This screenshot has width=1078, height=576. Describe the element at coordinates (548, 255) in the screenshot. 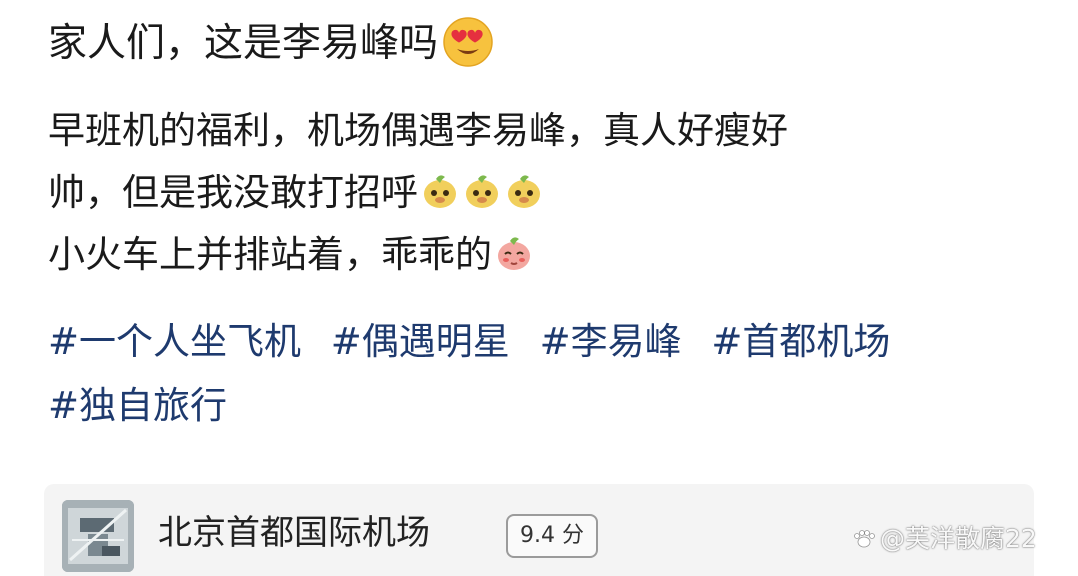

I see `post-body-line-3: 小火车上并排站着，乖乖的` at that location.